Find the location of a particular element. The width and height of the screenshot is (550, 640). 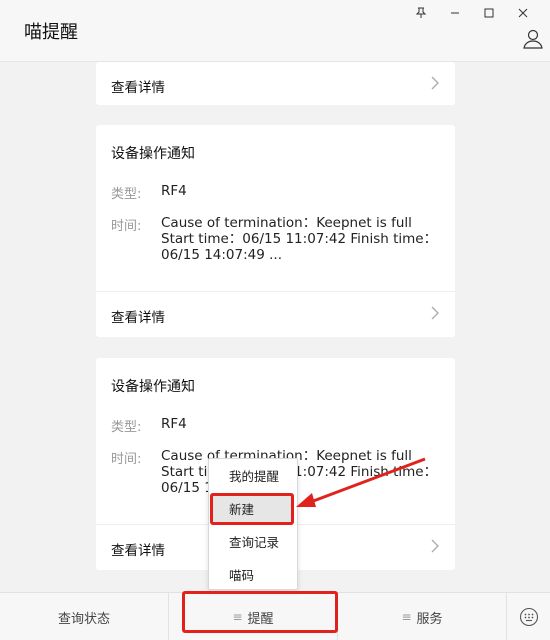

bottom-nav: 查询状态 ≡ 提醒 ≡ 服务 is located at coordinates (275, 616).